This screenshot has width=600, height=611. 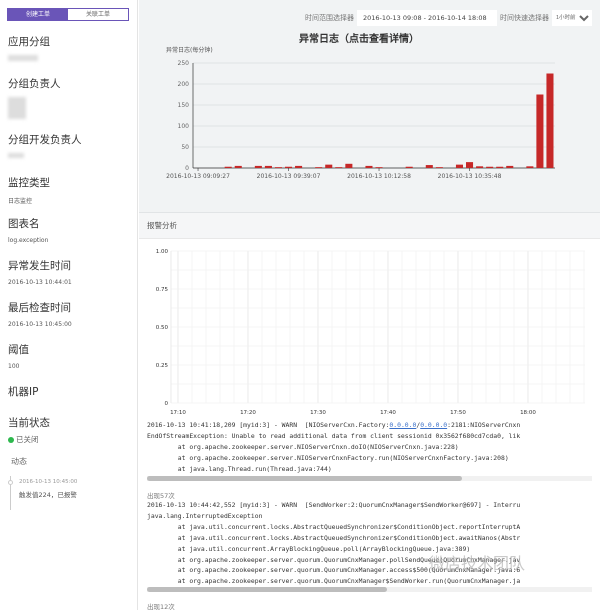 I want to click on x-tick-label: 18:00, so click(x=528, y=413).